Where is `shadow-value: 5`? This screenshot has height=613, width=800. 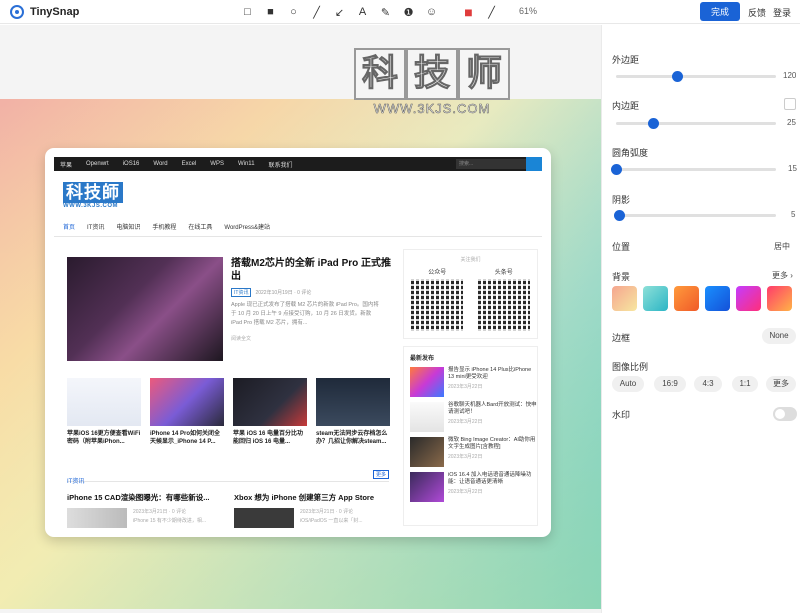
shadow-value: 5 is located at coordinates (793, 214).